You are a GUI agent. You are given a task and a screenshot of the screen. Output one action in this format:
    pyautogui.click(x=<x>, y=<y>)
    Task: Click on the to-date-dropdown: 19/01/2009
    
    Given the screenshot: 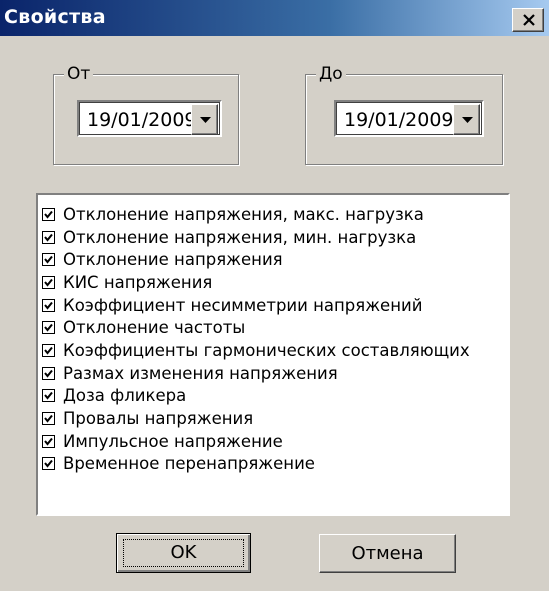 What is the action you would take?
    pyautogui.click(x=409, y=118)
    